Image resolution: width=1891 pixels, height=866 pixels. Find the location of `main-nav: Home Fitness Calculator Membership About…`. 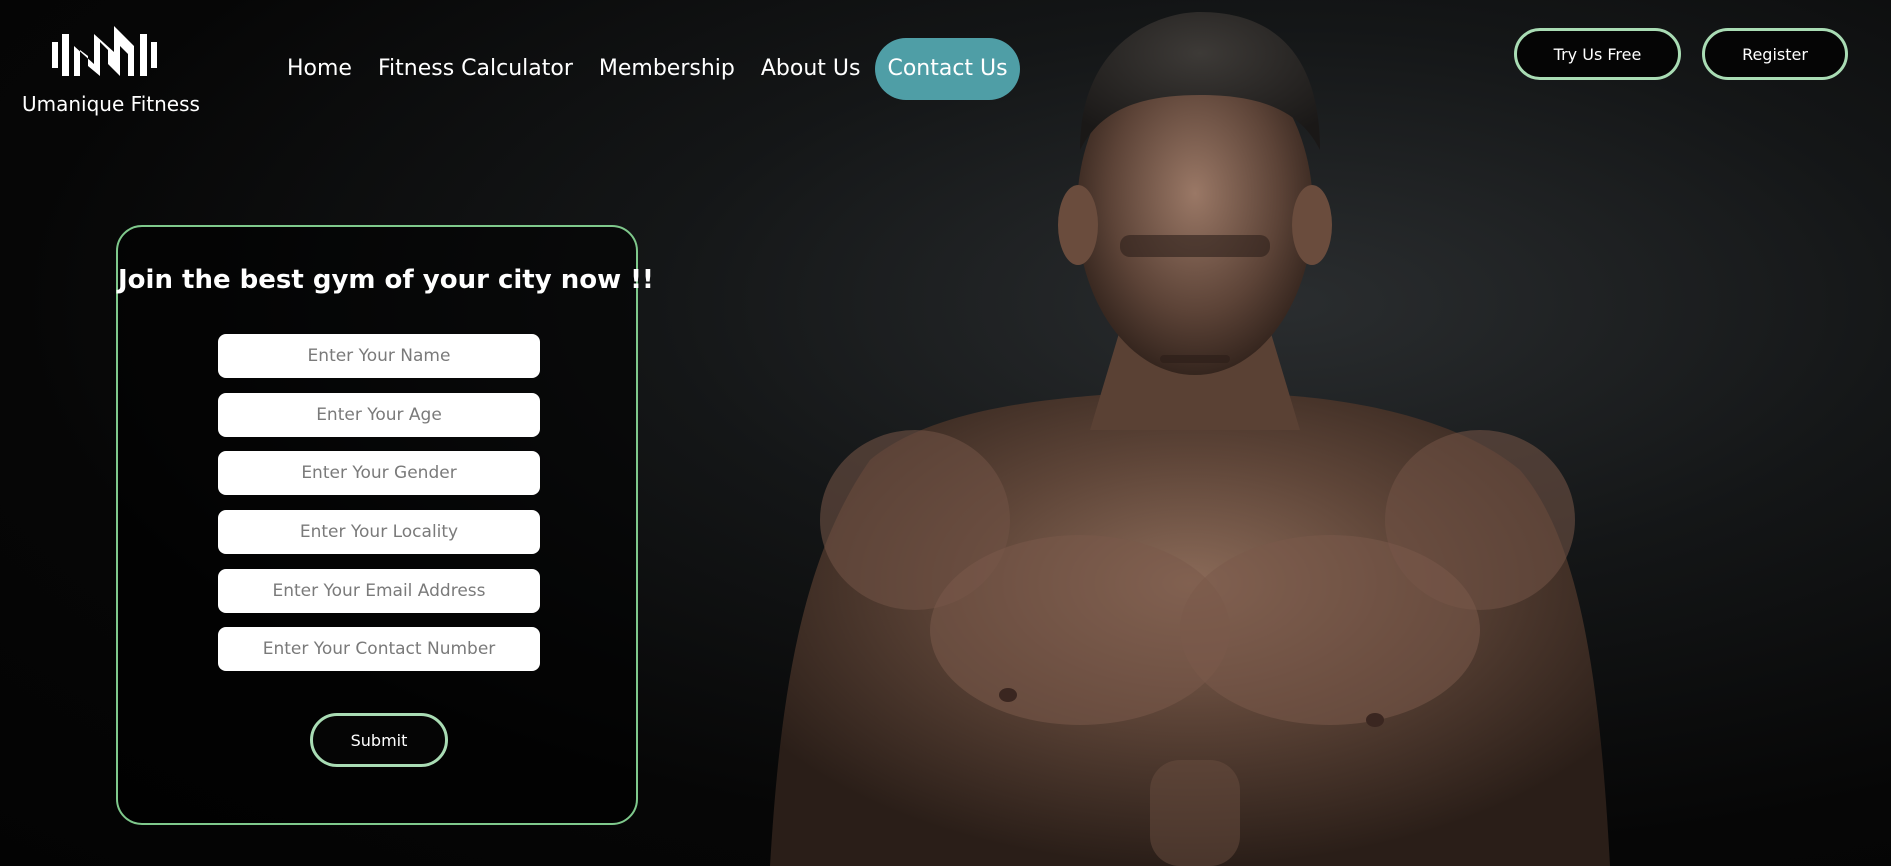

main-nav: Home Fitness Calculator Membership About… is located at coordinates (647, 69).